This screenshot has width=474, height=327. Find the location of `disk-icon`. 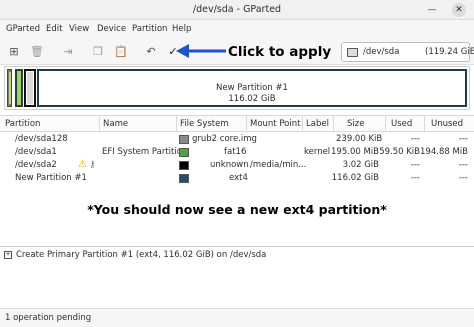

disk-icon is located at coordinates (352, 52).